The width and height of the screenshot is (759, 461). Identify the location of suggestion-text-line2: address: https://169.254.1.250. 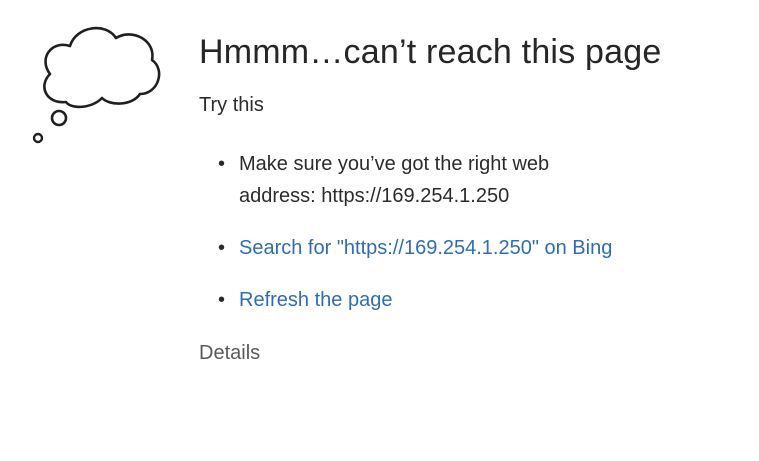
(374, 196).